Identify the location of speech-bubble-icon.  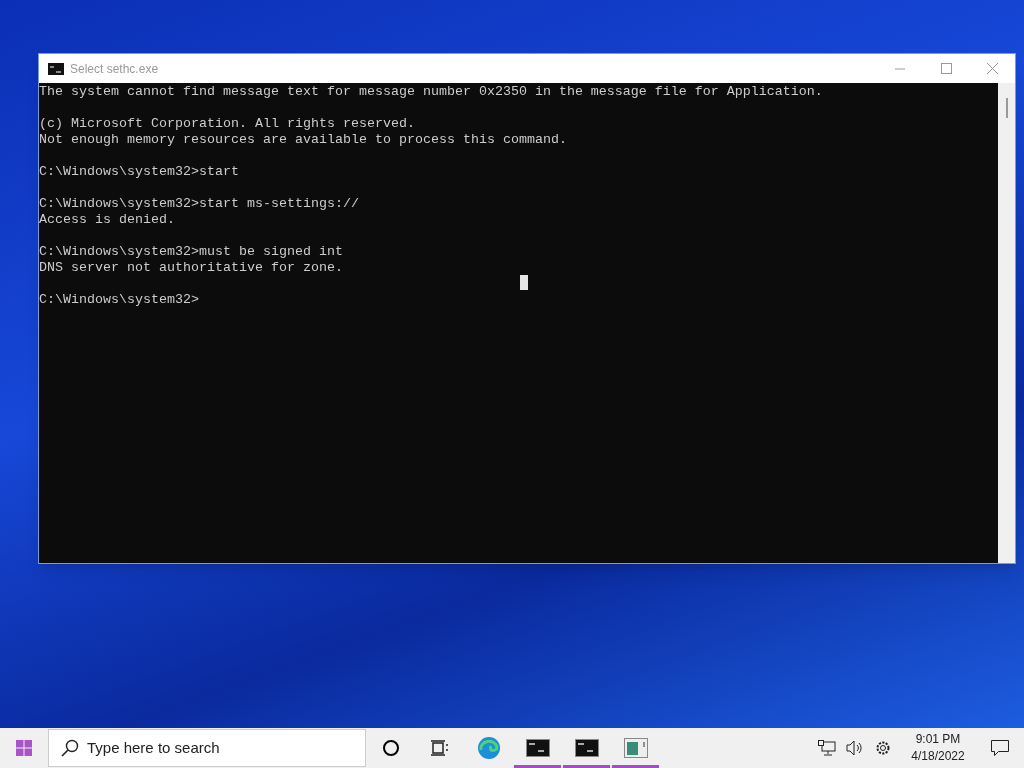
(1000, 748).